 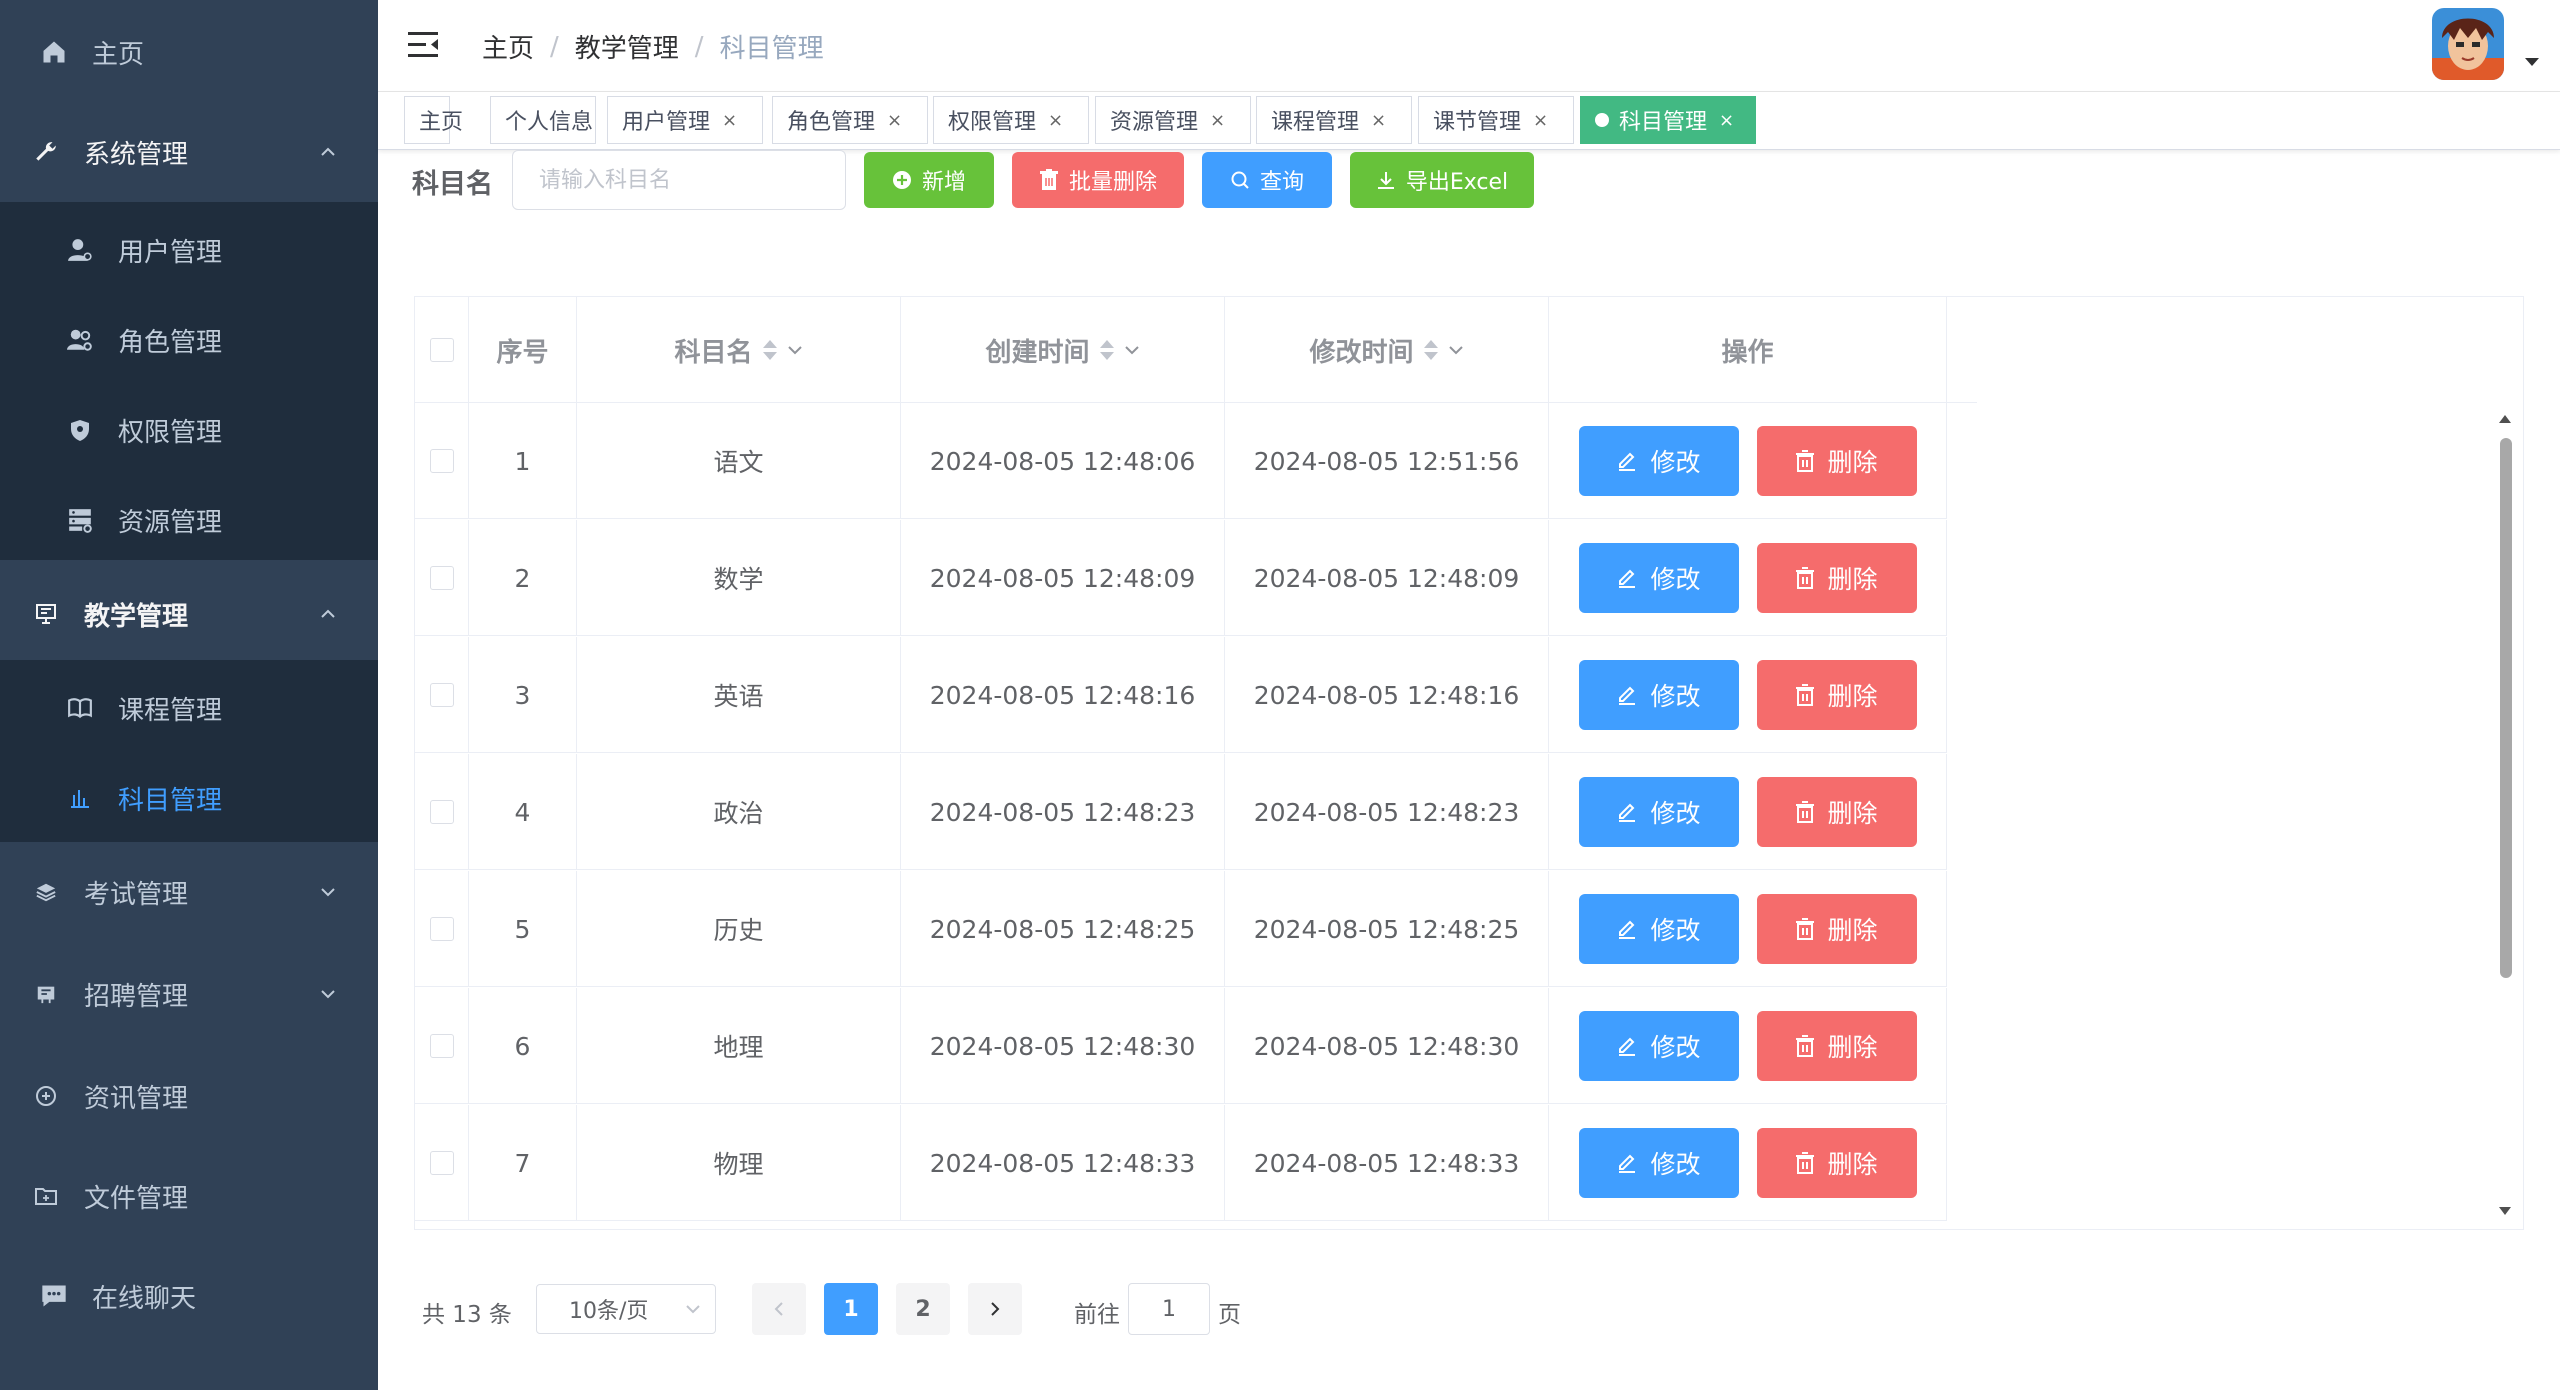 I want to click on page-button: 1, so click(x=851, y=1309).